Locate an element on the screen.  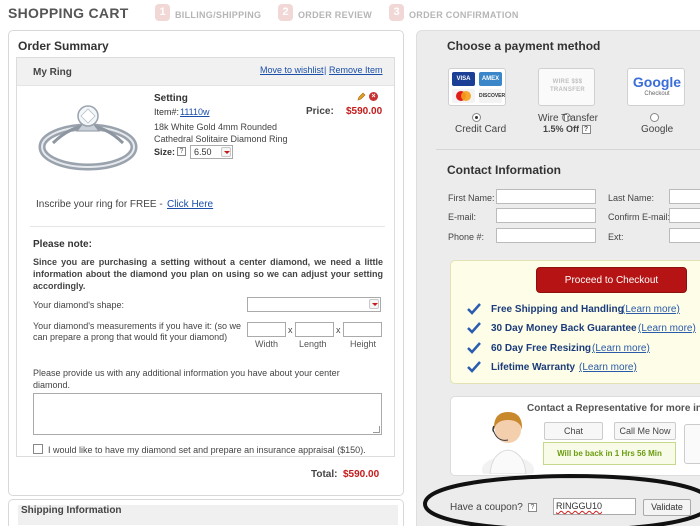
diamond-shape-label: Your diamond's shape: is located at coordinates (78, 305).